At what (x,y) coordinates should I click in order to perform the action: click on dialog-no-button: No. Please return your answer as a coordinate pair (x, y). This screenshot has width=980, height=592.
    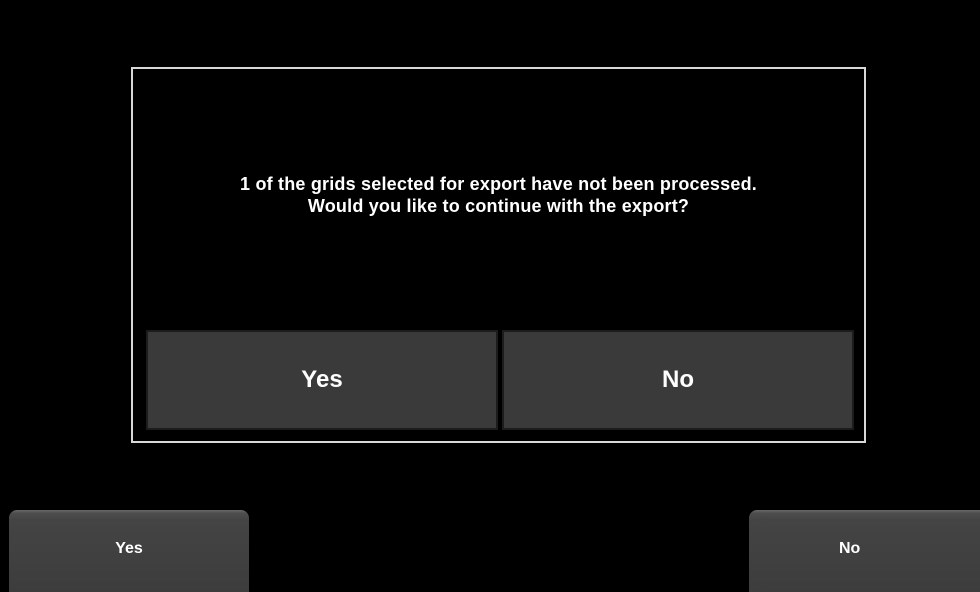
    Looking at the image, I should click on (678, 380).